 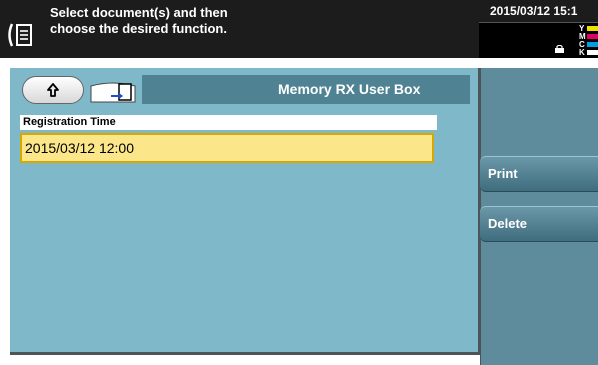 What do you see at coordinates (349, 89) in the screenshot?
I see `box-title: Memory RX User Box` at bounding box center [349, 89].